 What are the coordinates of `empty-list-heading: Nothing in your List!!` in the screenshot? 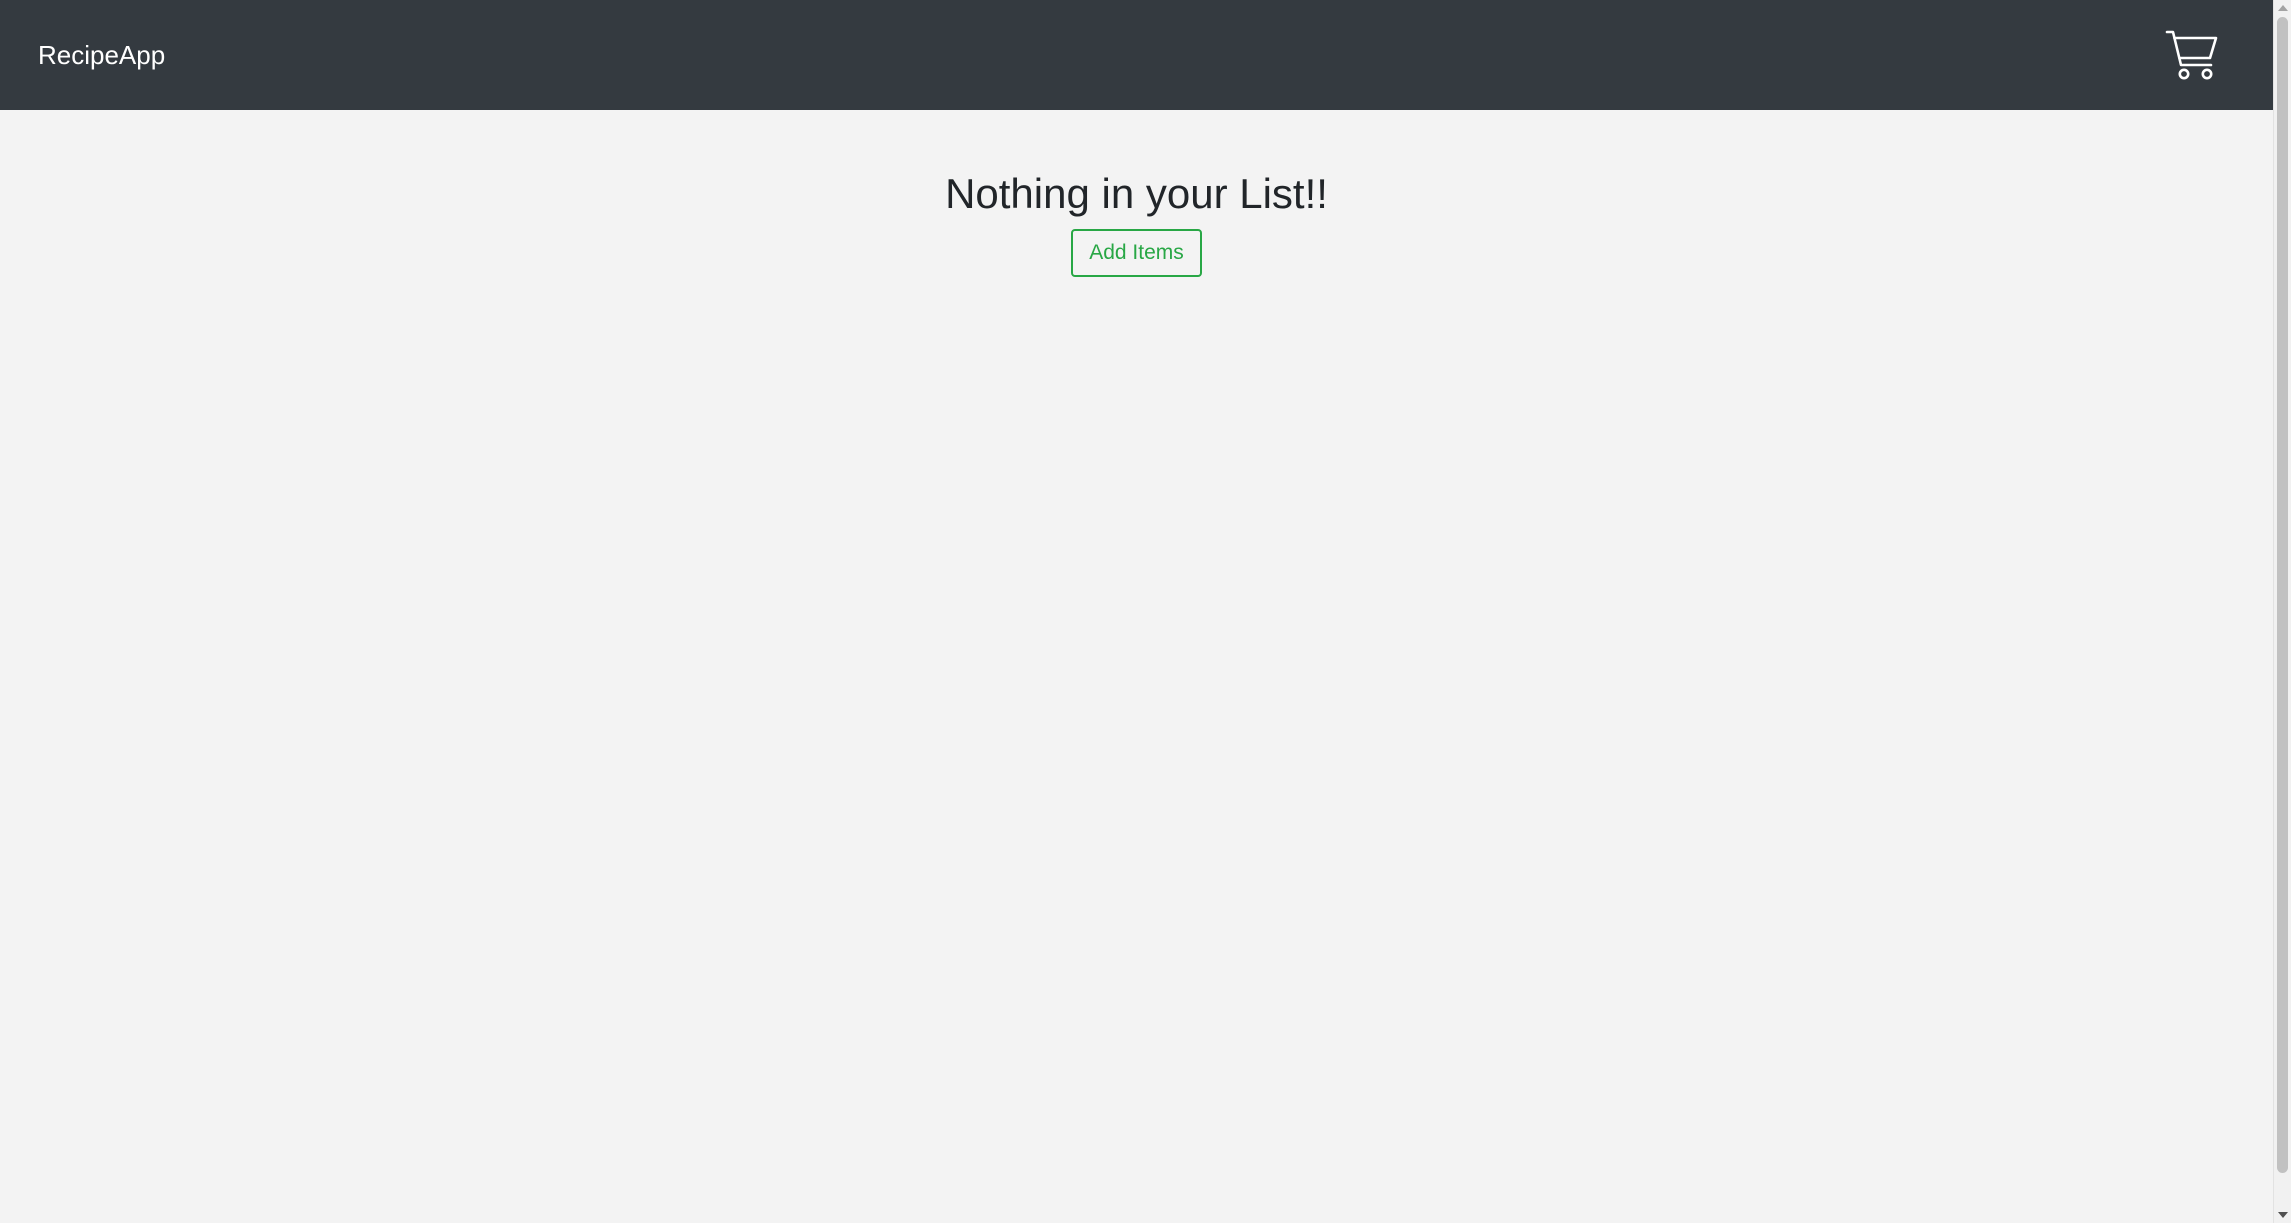 It's located at (1136, 193).